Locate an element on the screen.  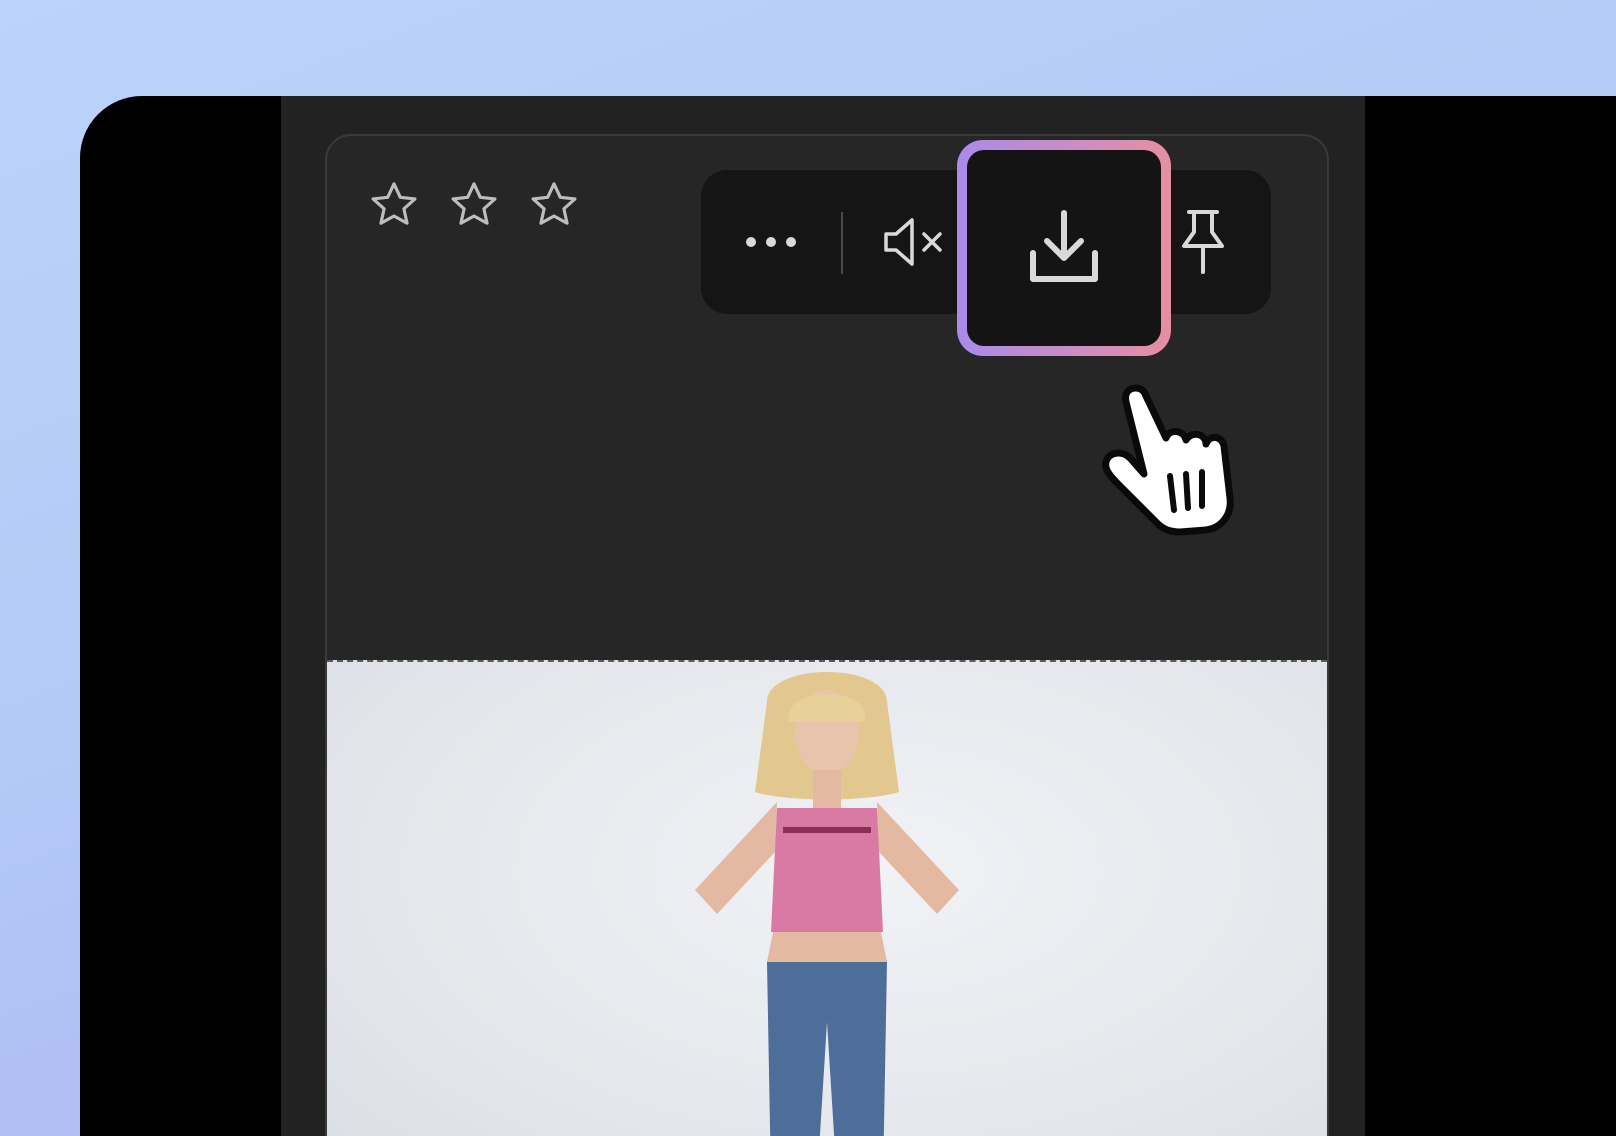
media-toolbar is located at coordinates (986, 248).